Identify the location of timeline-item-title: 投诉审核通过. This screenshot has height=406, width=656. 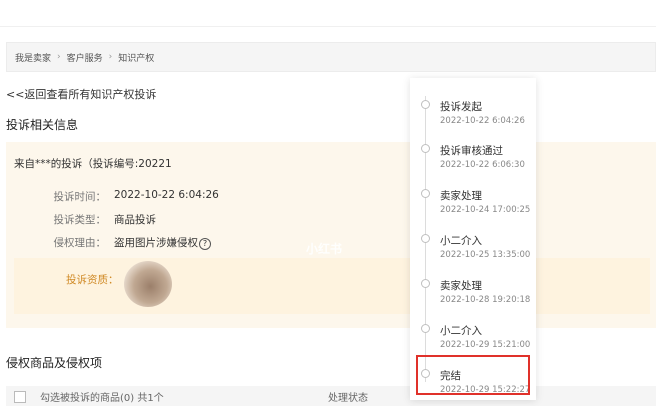
(471, 151).